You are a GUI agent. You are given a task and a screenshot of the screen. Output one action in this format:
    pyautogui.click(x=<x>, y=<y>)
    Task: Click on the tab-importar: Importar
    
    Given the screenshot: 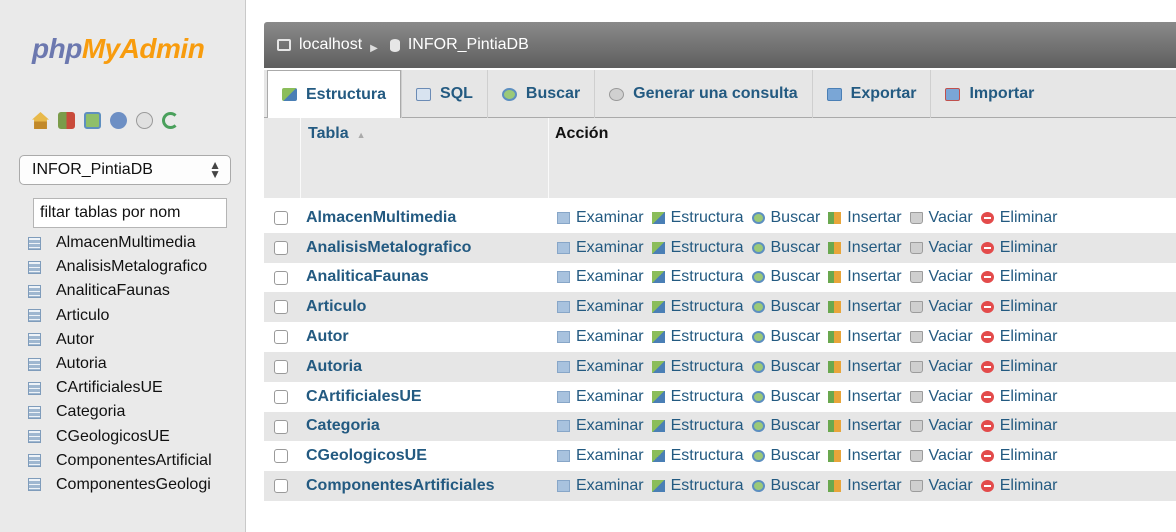 What is the action you would take?
    pyautogui.click(x=989, y=94)
    